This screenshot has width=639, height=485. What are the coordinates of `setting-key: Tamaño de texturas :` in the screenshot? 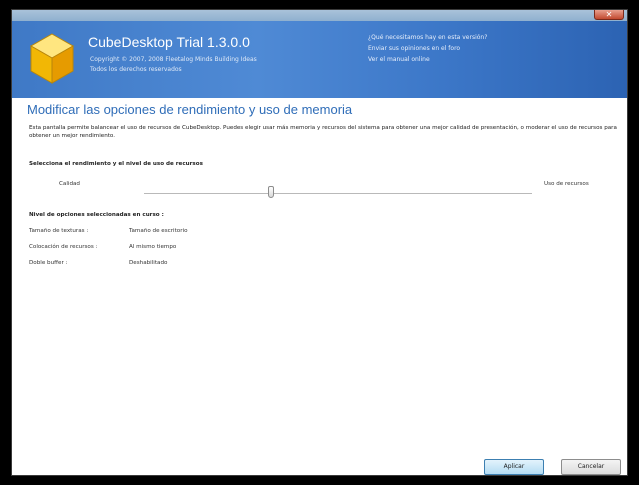 It's located at (59, 231).